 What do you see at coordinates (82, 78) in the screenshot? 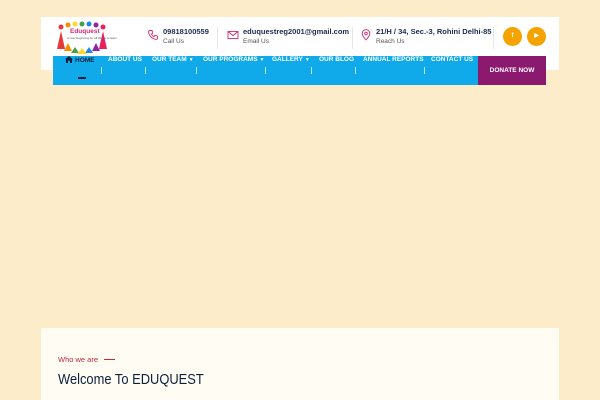
I see `active-indicator` at bounding box center [82, 78].